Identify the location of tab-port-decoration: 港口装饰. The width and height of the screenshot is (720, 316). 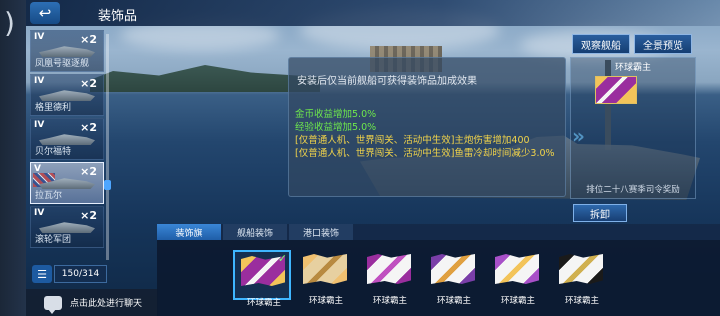
(321, 232).